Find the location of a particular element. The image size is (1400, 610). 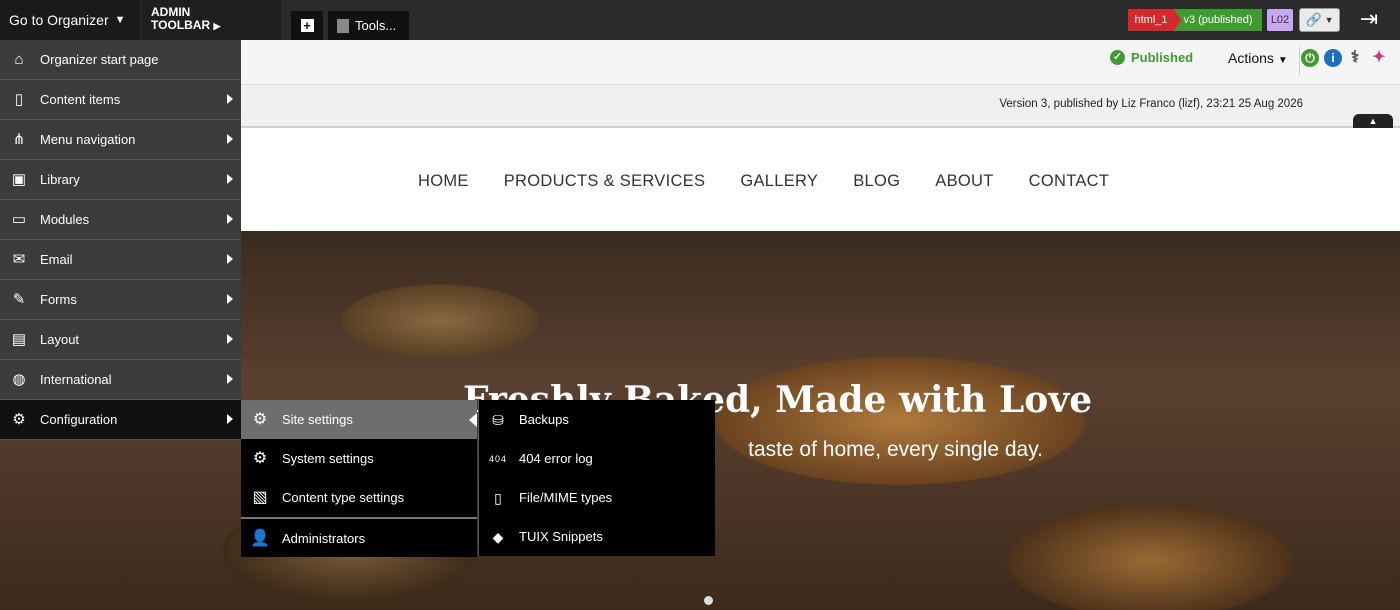

actions-dropdown: Actions ▼ is located at coordinates (1258, 58).